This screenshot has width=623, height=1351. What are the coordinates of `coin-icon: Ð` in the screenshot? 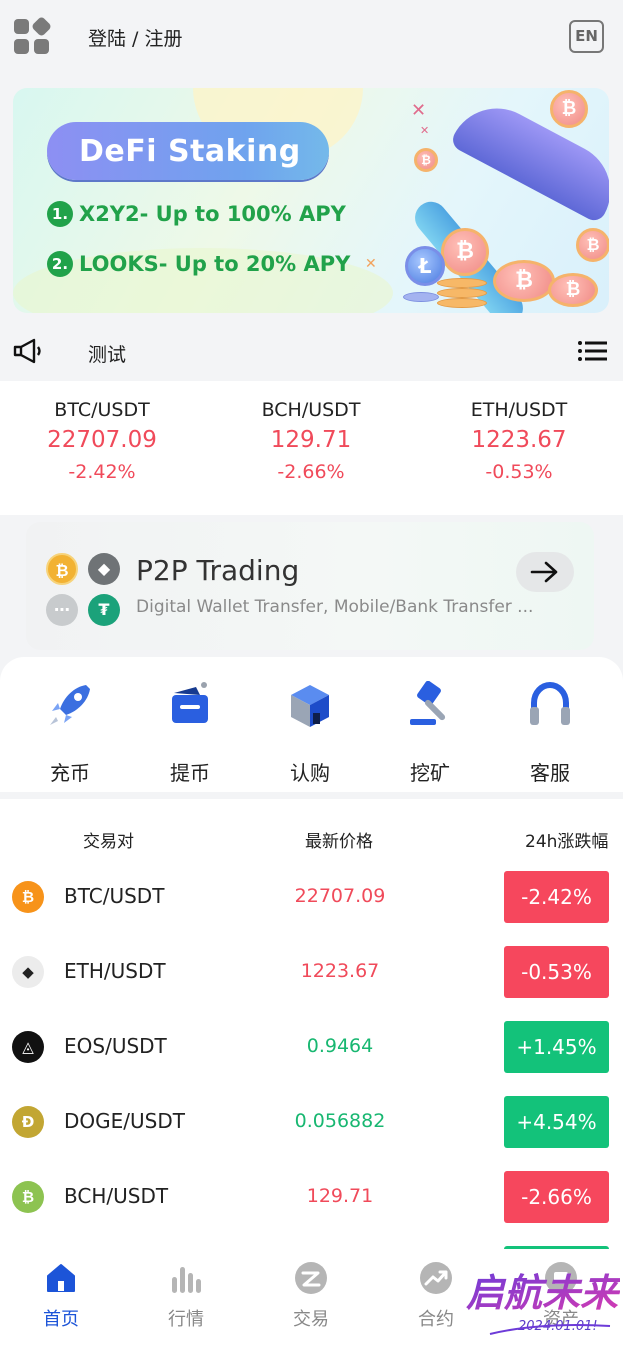 It's located at (28, 1122).